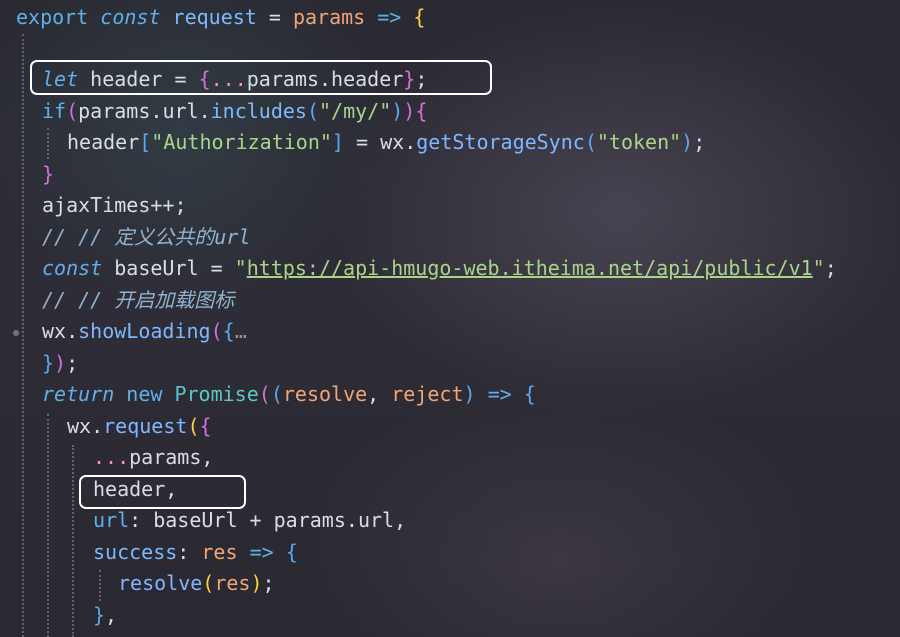 This screenshot has height=637, width=900. I want to click on code-token: showLoading, so click(144, 331).